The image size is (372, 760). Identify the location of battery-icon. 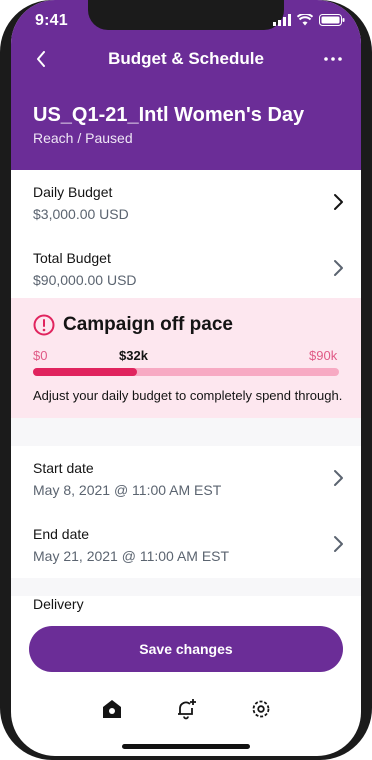
(332, 20).